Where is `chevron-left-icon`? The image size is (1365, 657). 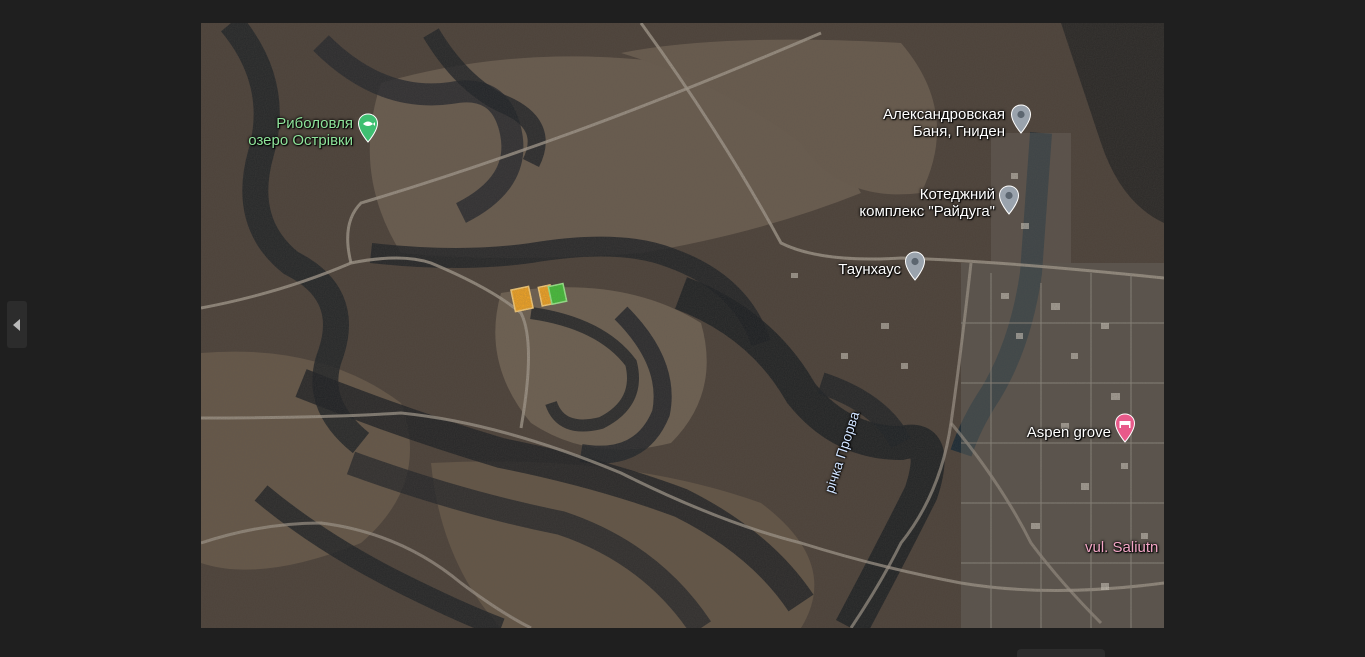 chevron-left-icon is located at coordinates (16, 324).